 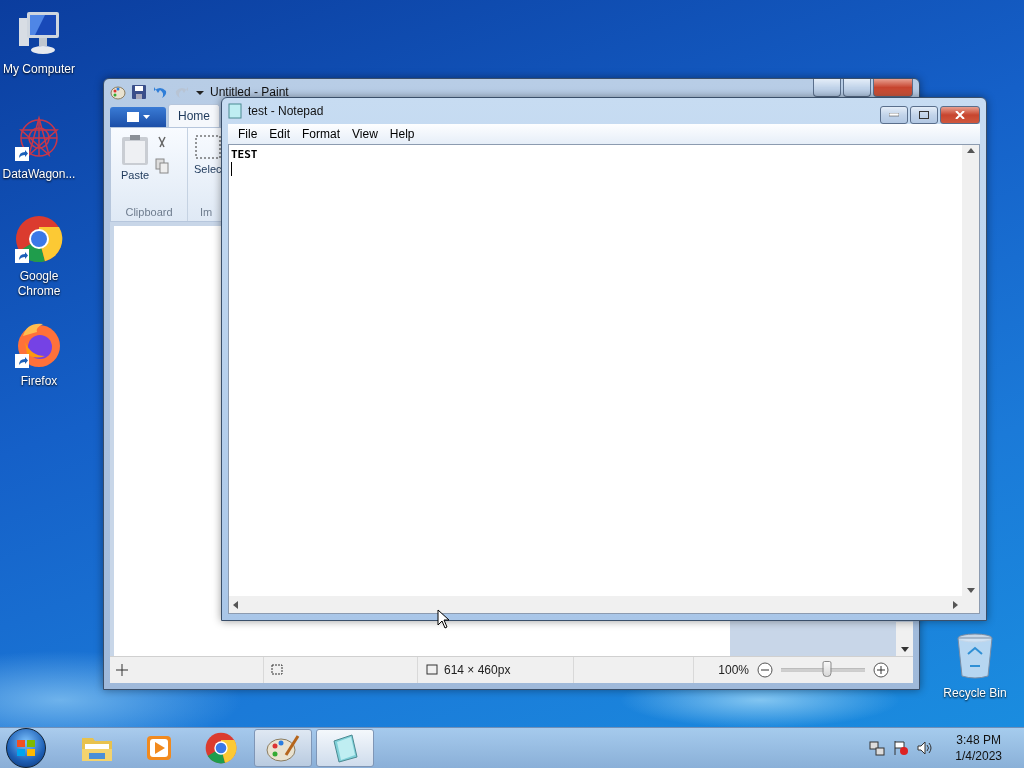 I want to click on left-arrow-icon, so click(x=235, y=604).